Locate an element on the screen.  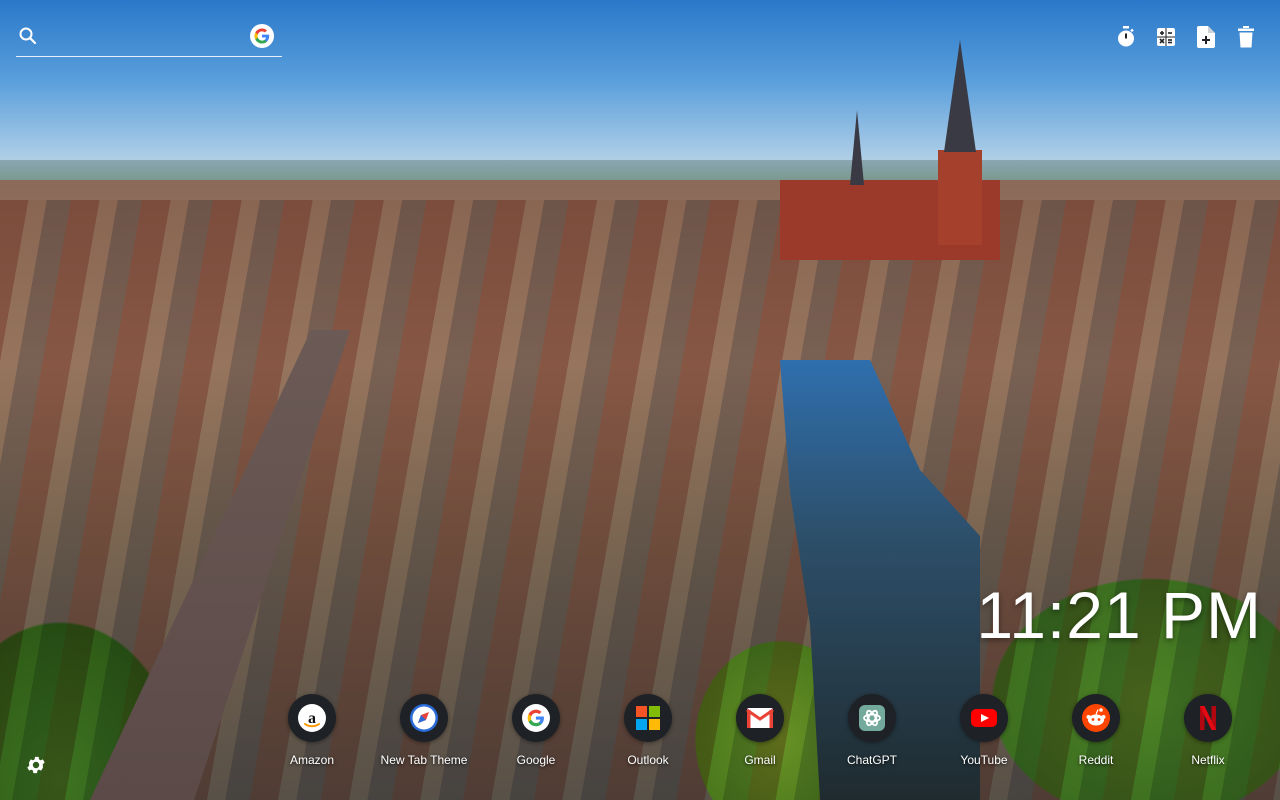
shortcut-label: Reddit is located at coordinates (1096, 760).